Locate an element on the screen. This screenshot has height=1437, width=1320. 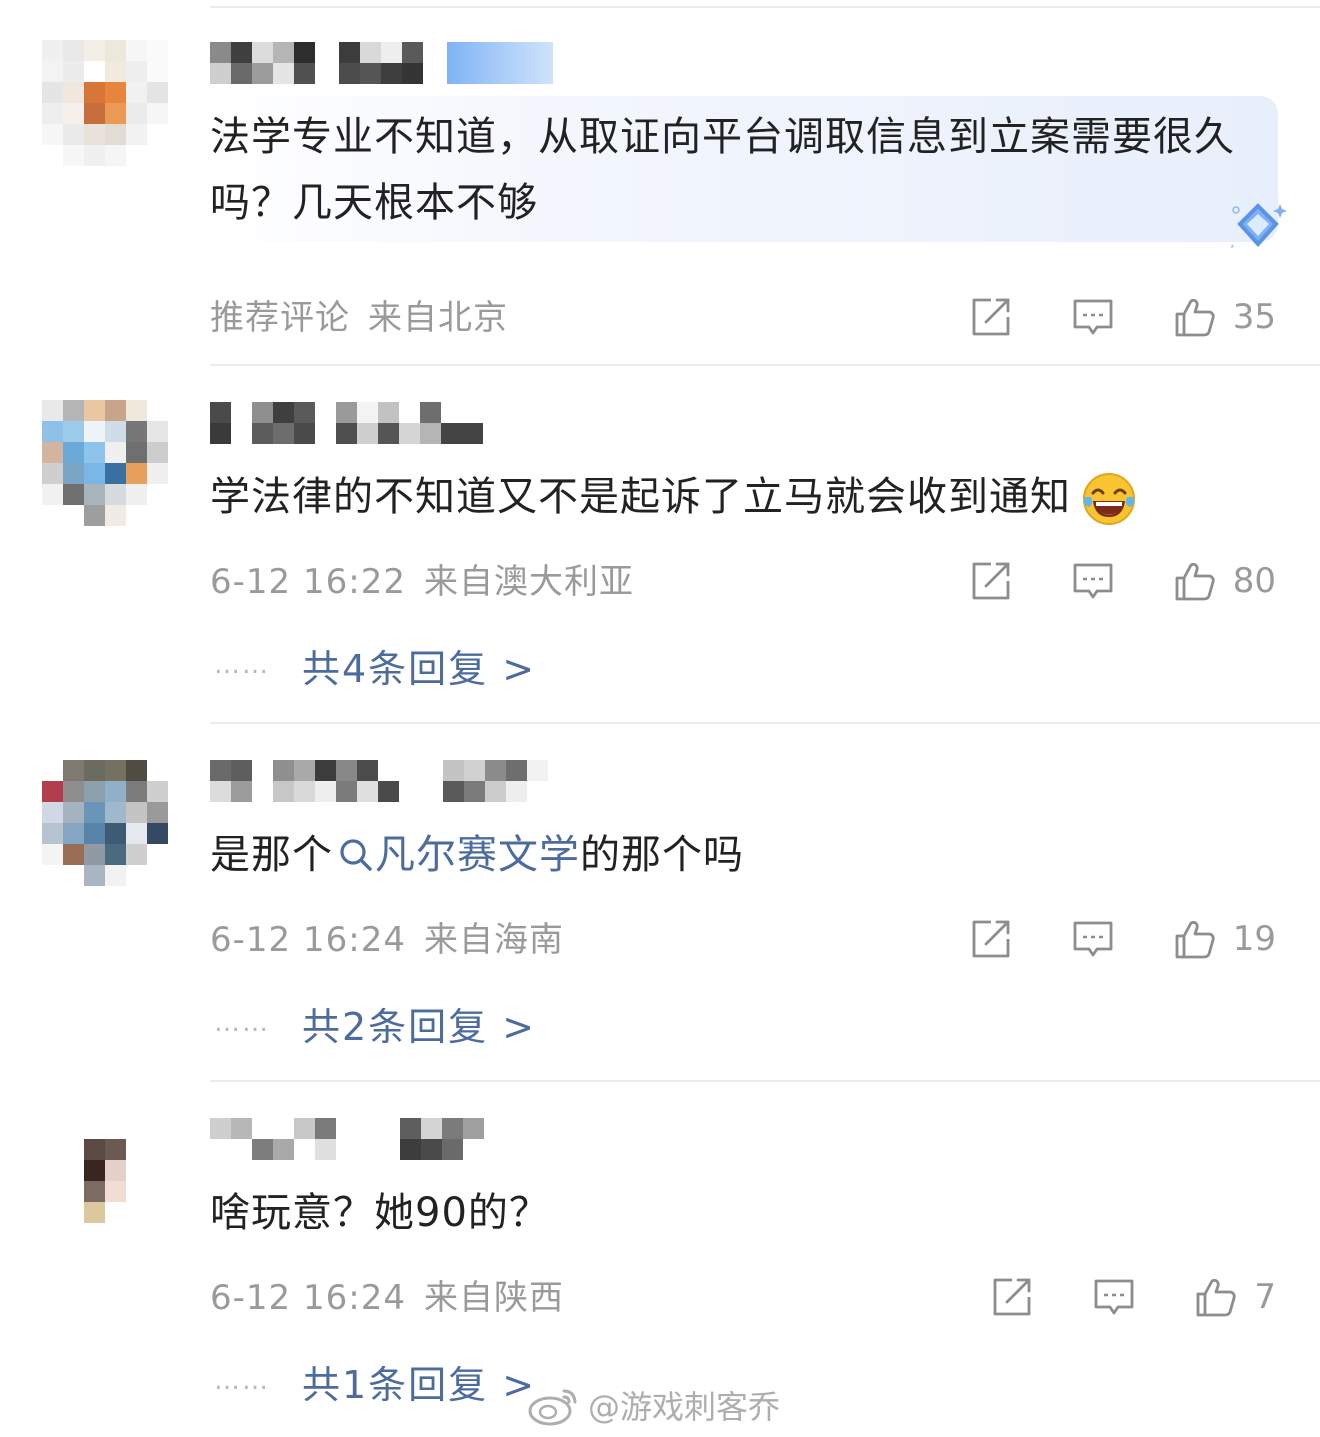
reply-summary: …… 共4条回复 > is located at coordinates (375, 665).